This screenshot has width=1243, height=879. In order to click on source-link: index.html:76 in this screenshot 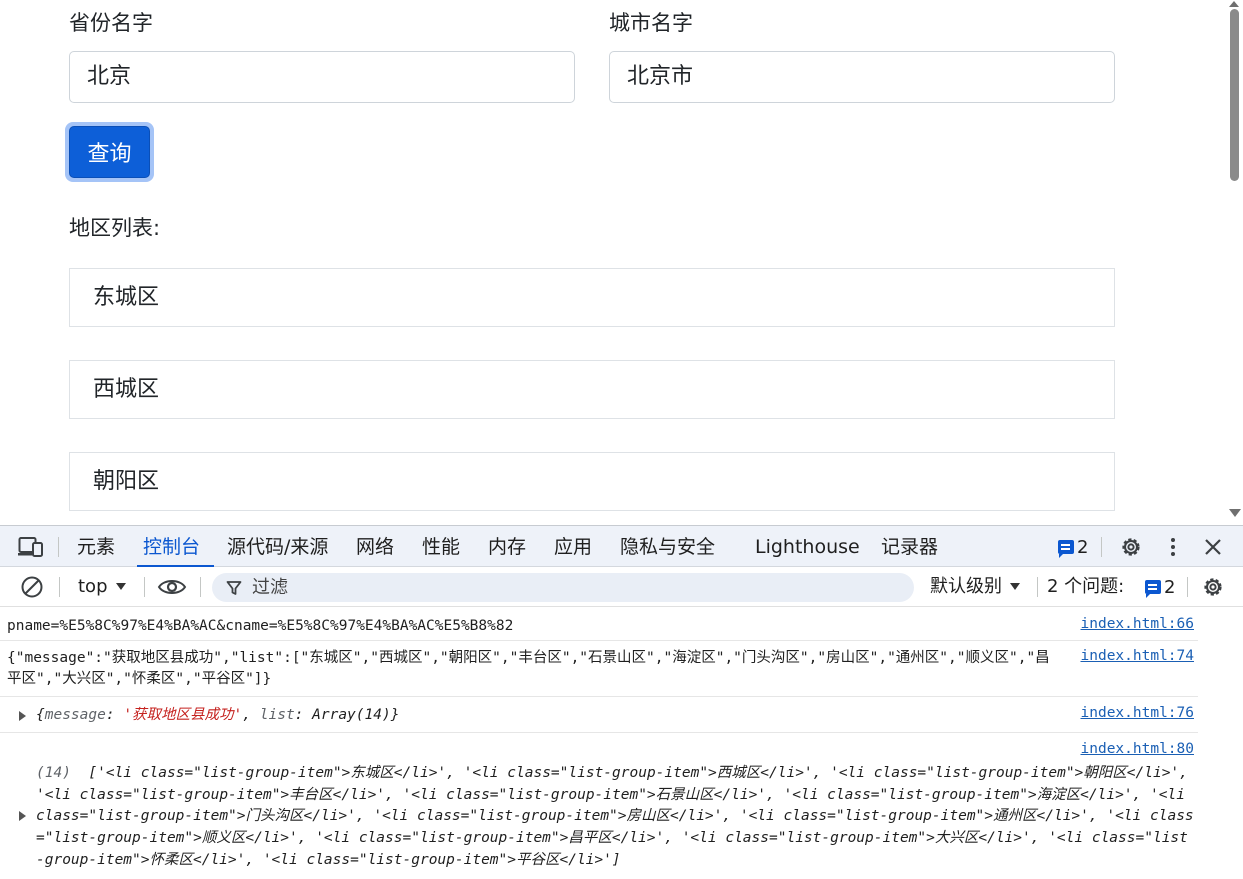, I will do `click(1138, 713)`.